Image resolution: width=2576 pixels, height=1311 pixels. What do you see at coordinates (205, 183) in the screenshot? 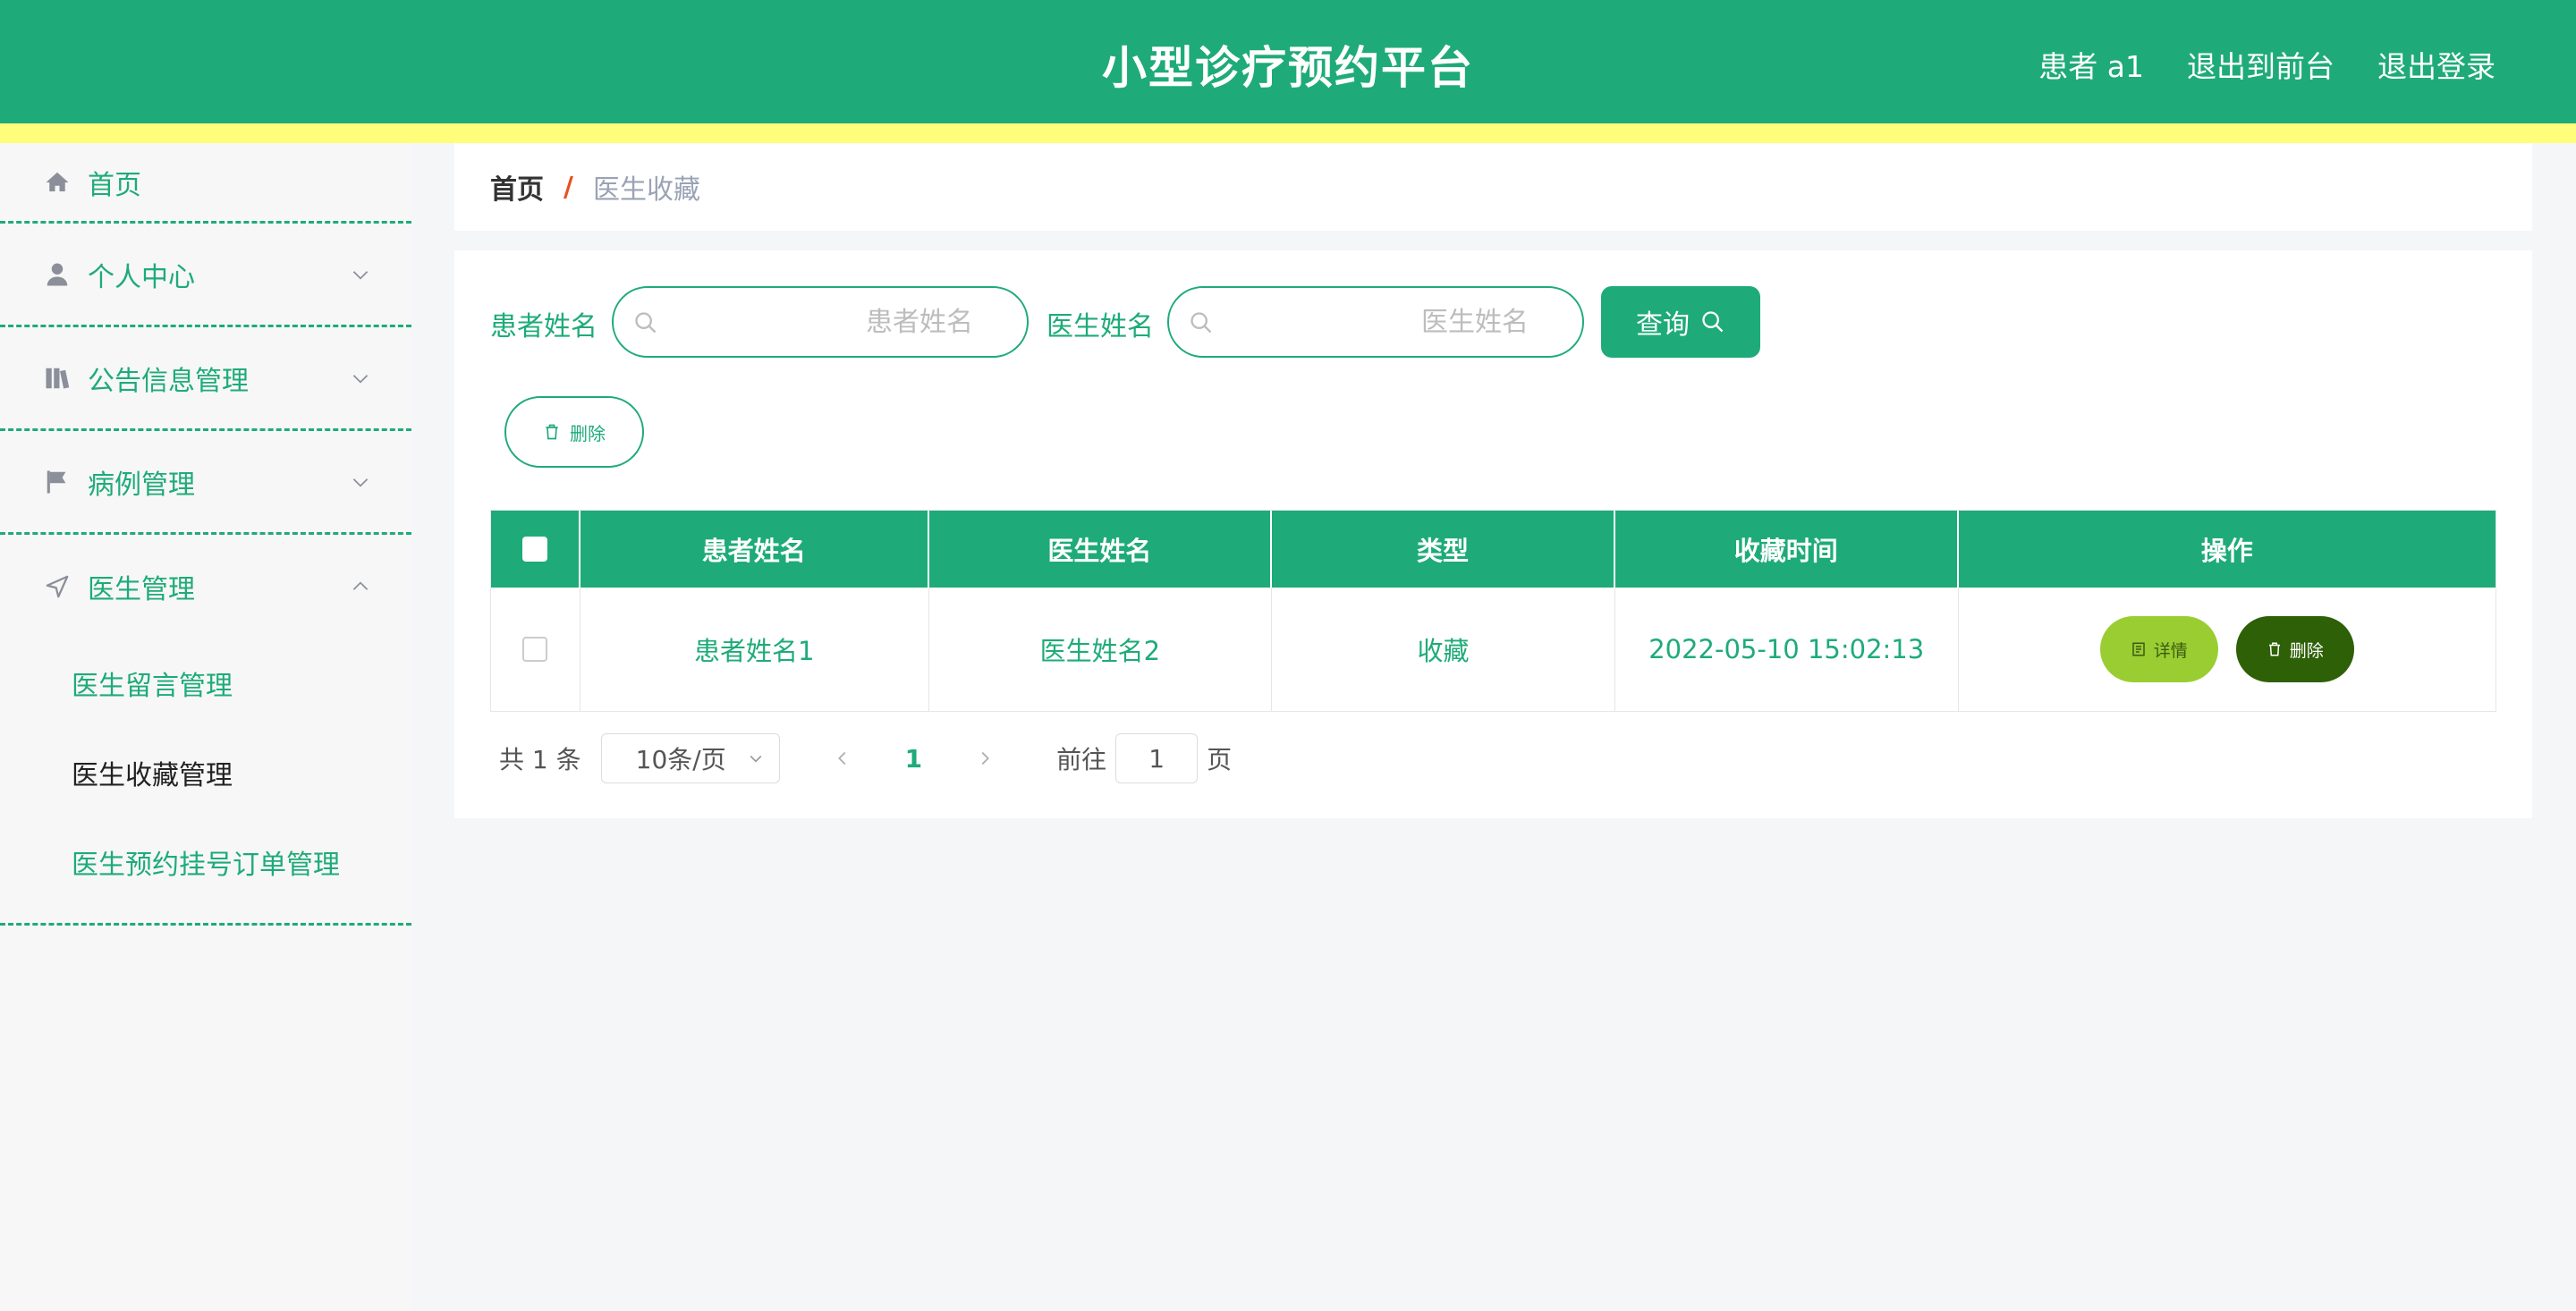
I see `sidebar-item-home: 首页` at bounding box center [205, 183].